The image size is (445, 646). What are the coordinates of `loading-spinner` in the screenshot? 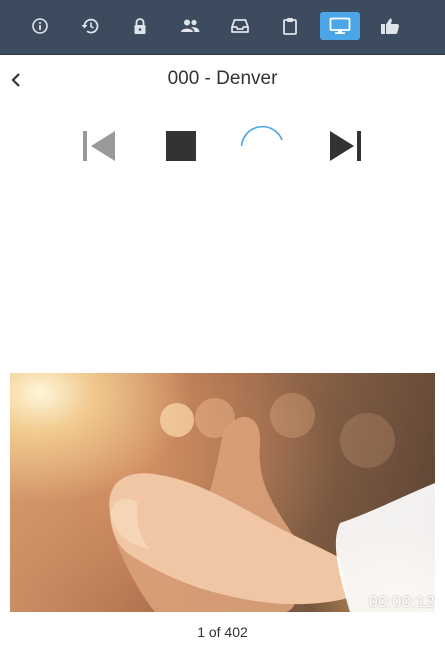 It's located at (261, 136).